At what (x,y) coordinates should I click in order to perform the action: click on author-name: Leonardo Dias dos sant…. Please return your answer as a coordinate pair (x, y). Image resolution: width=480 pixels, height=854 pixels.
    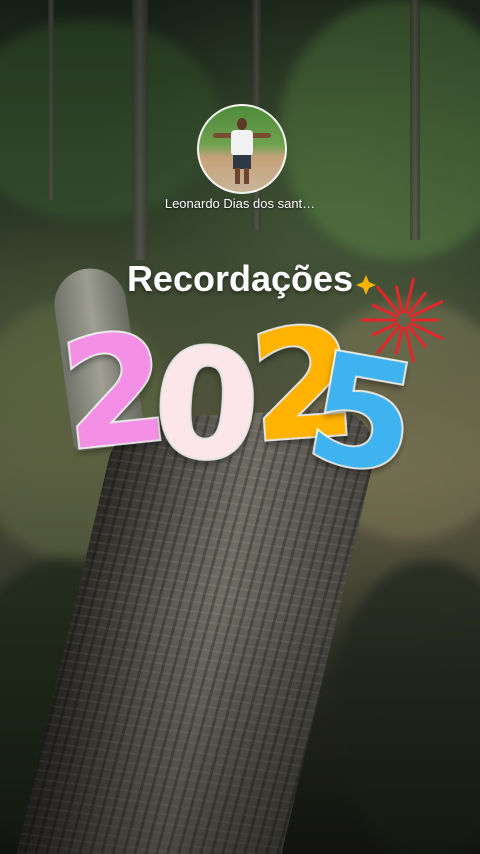
    Looking at the image, I should click on (240, 203).